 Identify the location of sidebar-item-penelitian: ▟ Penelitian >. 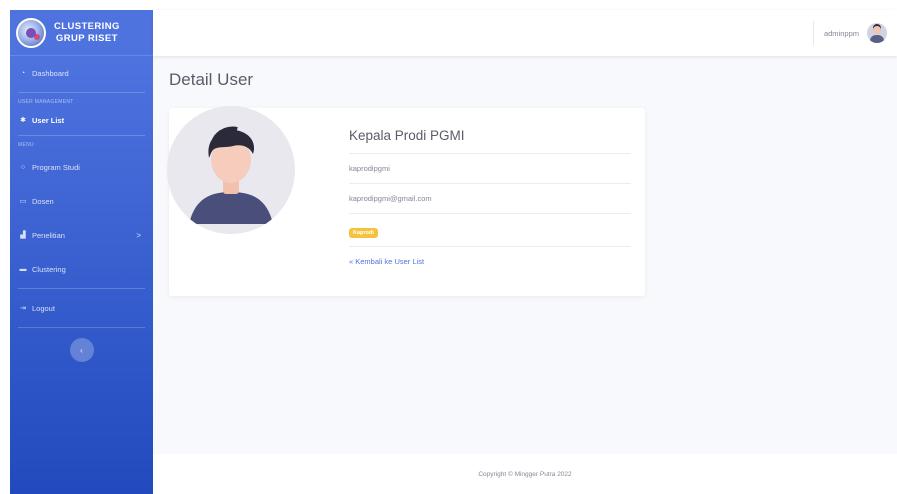
(81, 235).